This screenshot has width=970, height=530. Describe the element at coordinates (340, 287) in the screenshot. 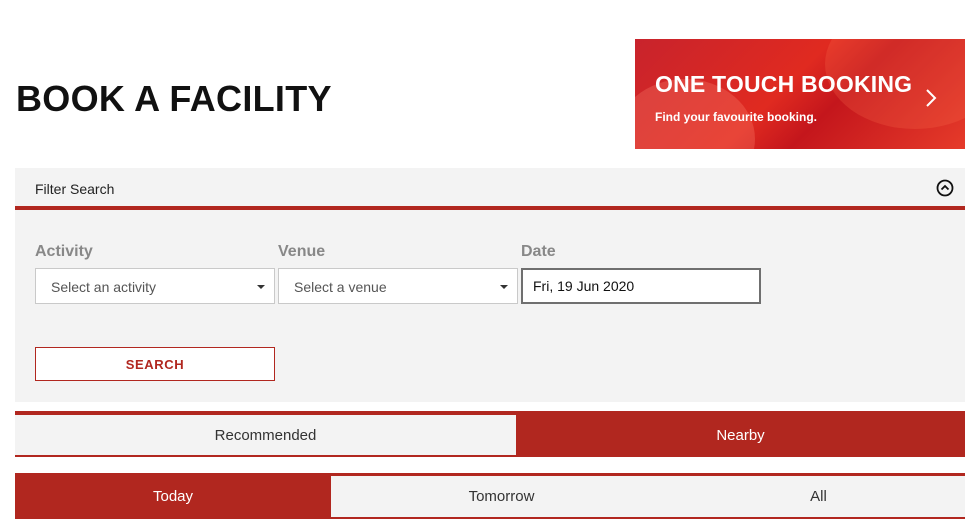

I see `venue-select-value: Select a venue` at that location.